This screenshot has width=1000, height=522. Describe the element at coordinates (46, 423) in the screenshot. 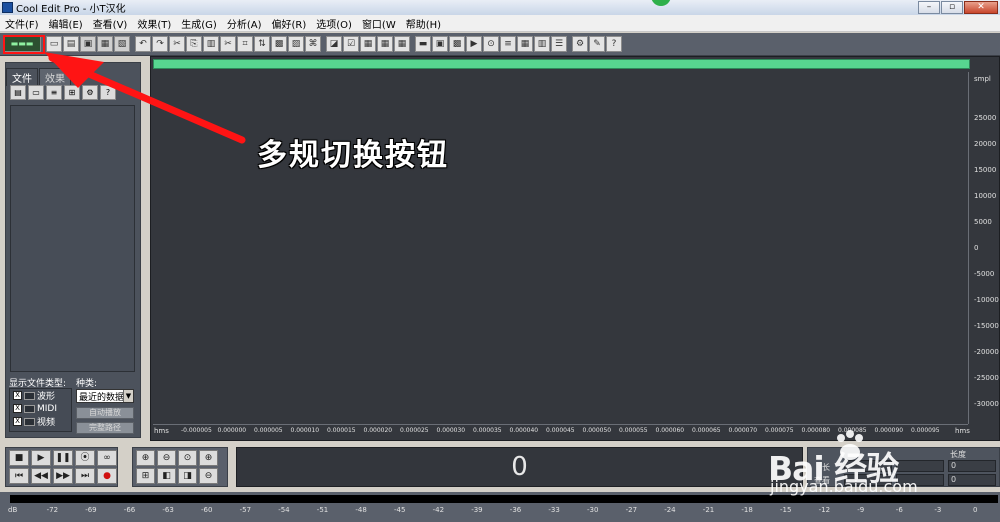

I see `filter-label: 视频` at that location.